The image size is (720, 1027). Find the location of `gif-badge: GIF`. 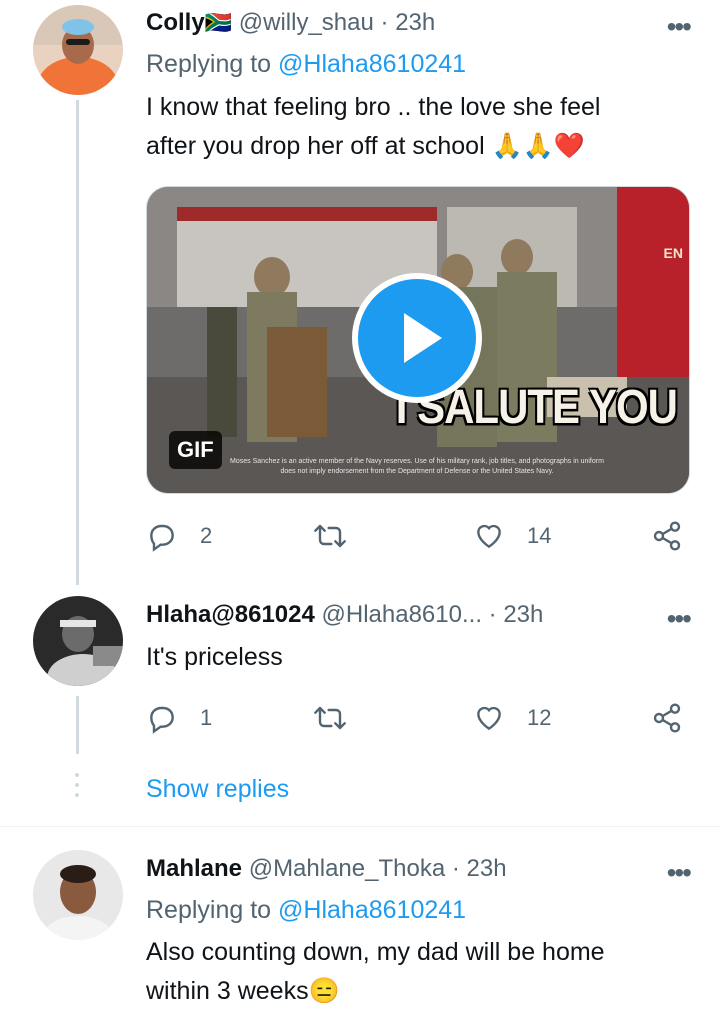

gif-badge: GIF is located at coordinates (195, 450).